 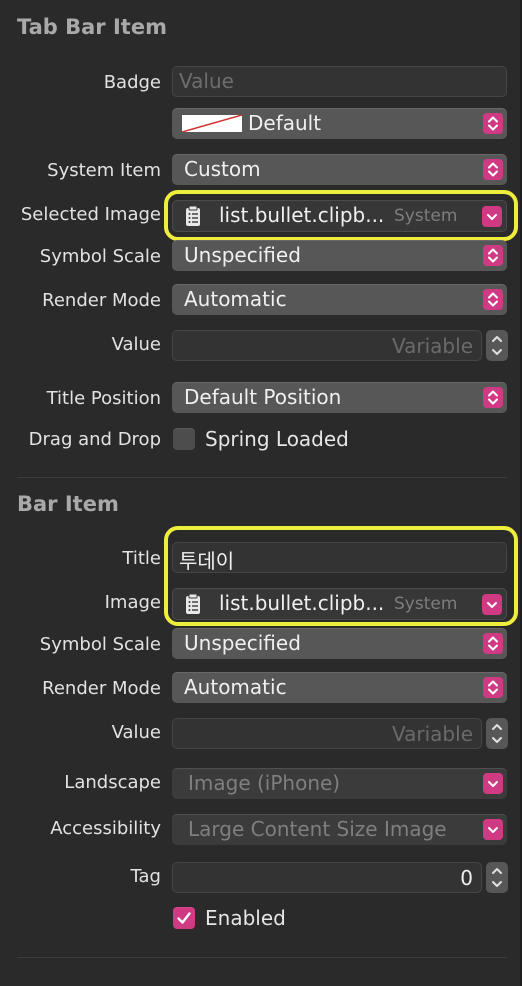 I want to click on image-label: Image, so click(x=132, y=602).